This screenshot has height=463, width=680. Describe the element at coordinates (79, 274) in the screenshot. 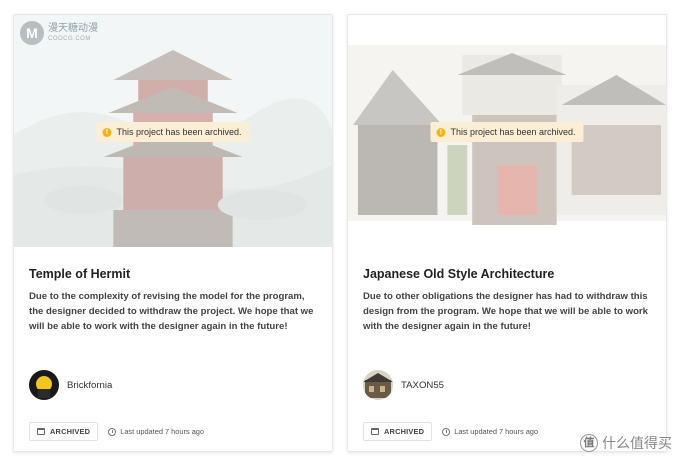

I see `project-title: Temple of Hermit` at that location.